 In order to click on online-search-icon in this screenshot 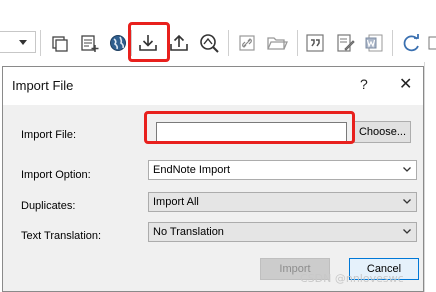, I will do `click(118, 43)`.